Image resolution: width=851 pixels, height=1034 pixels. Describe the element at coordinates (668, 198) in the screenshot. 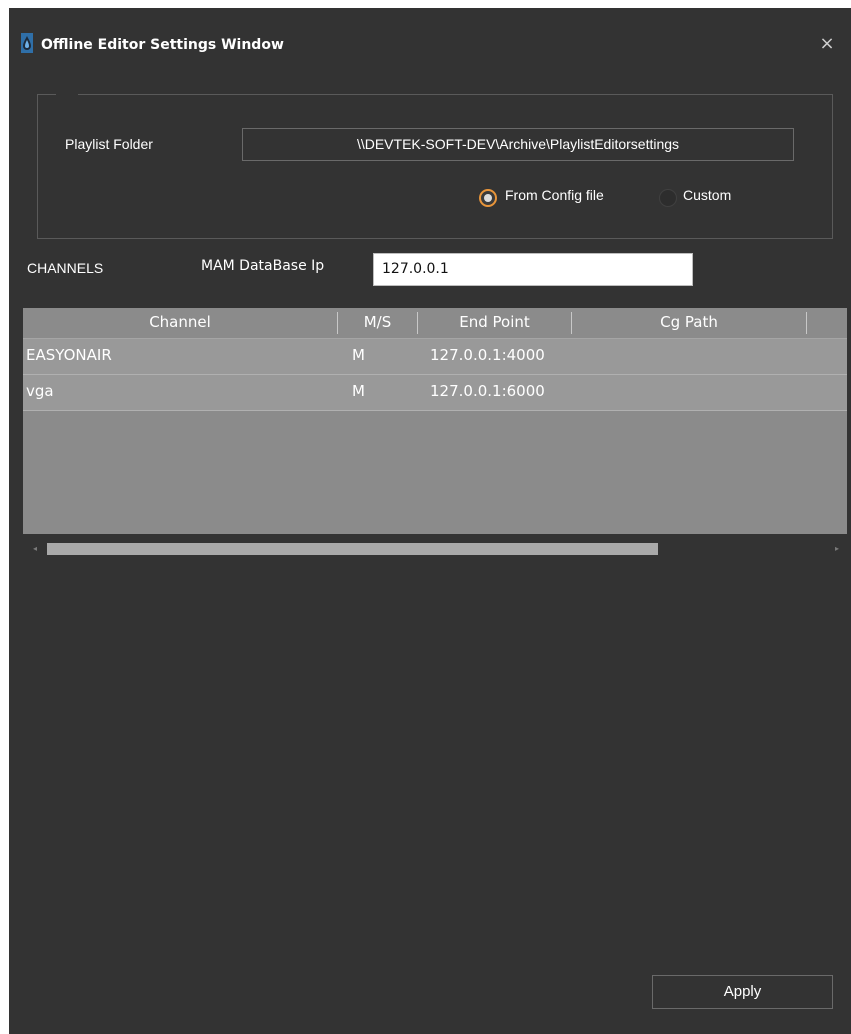

I see `custom-radio` at that location.